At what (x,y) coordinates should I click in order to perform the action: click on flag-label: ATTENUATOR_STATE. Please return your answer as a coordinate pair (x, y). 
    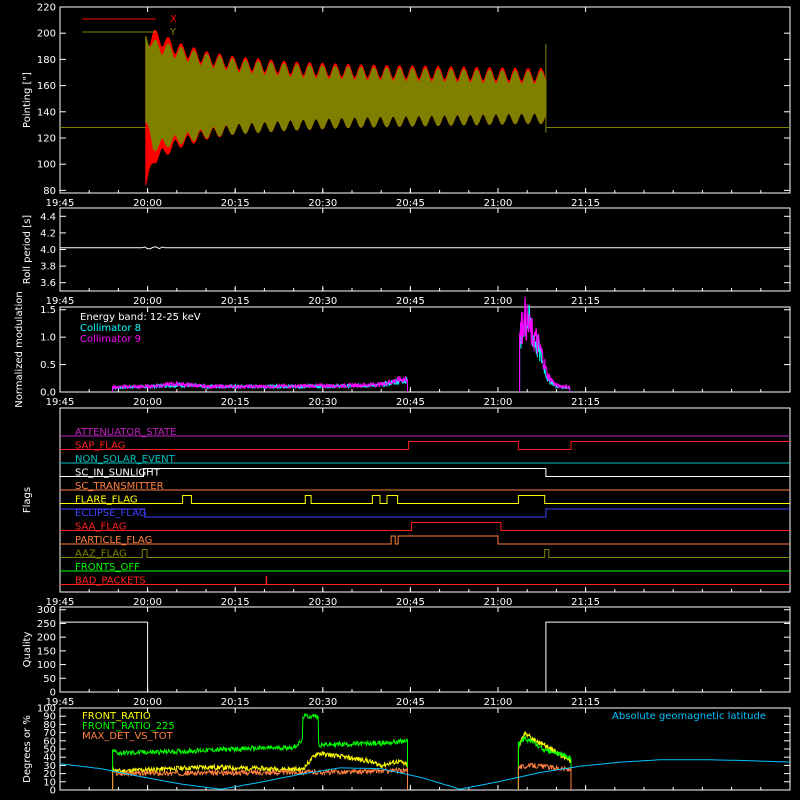
    Looking at the image, I should click on (125, 432).